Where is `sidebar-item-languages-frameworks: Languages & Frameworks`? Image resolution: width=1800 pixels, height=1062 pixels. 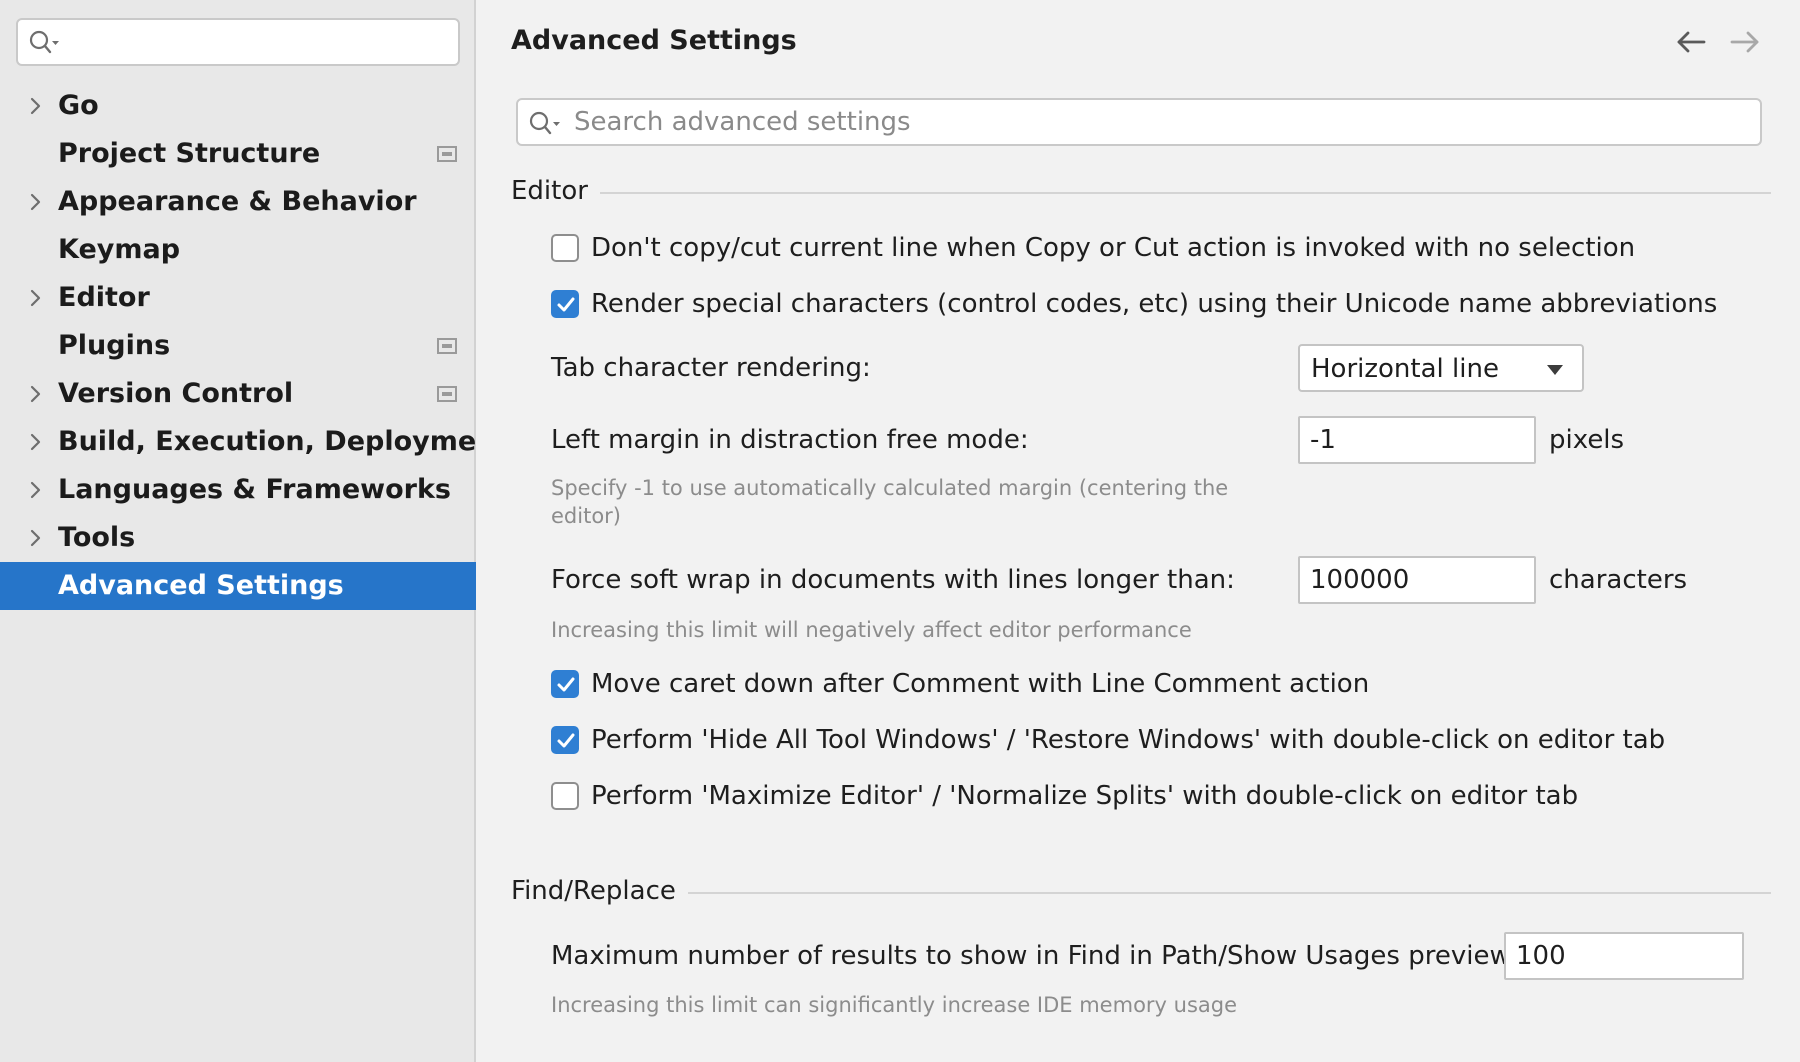 sidebar-item-languages-frameworks: Languages & Frameworks is located at coordinates (238, 490).